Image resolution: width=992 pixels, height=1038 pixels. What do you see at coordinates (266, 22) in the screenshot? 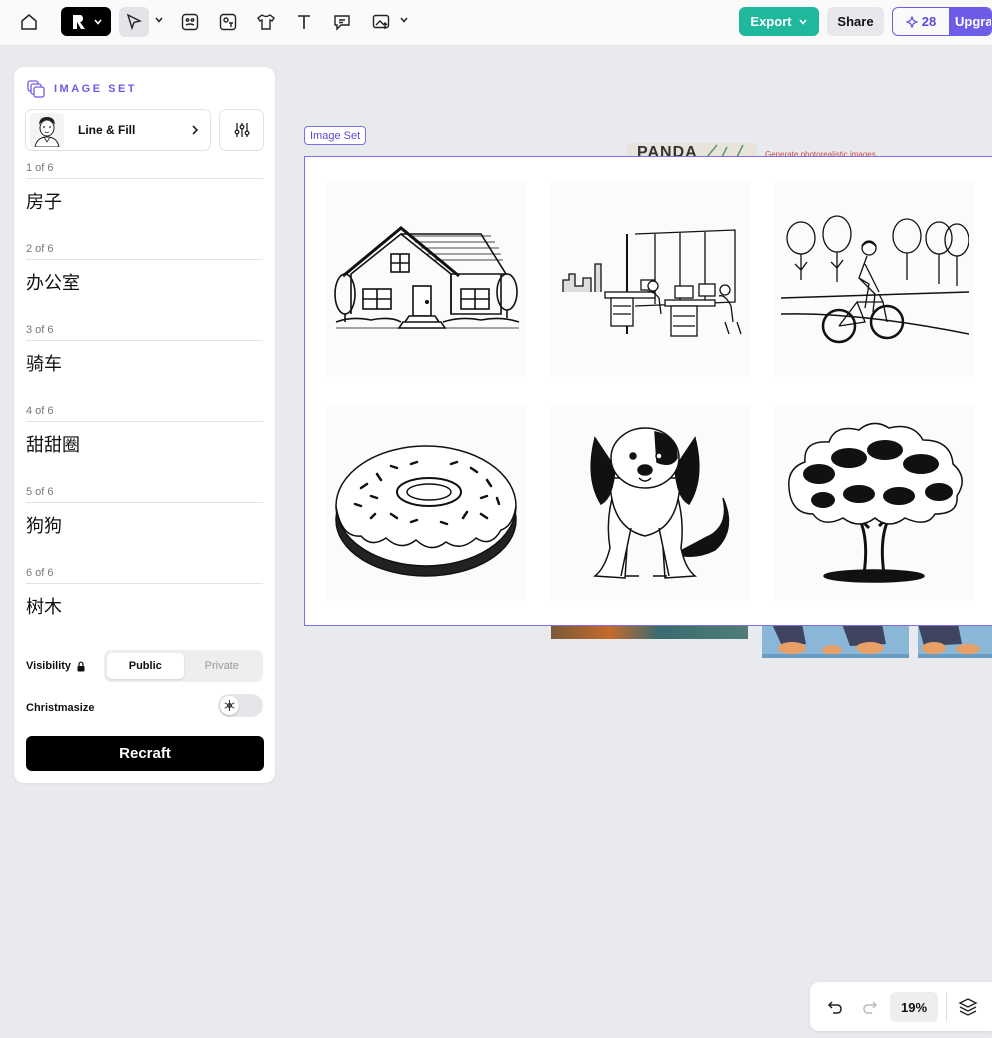
I see `mockup-shirt-icon` at bounding box center [266, 22].